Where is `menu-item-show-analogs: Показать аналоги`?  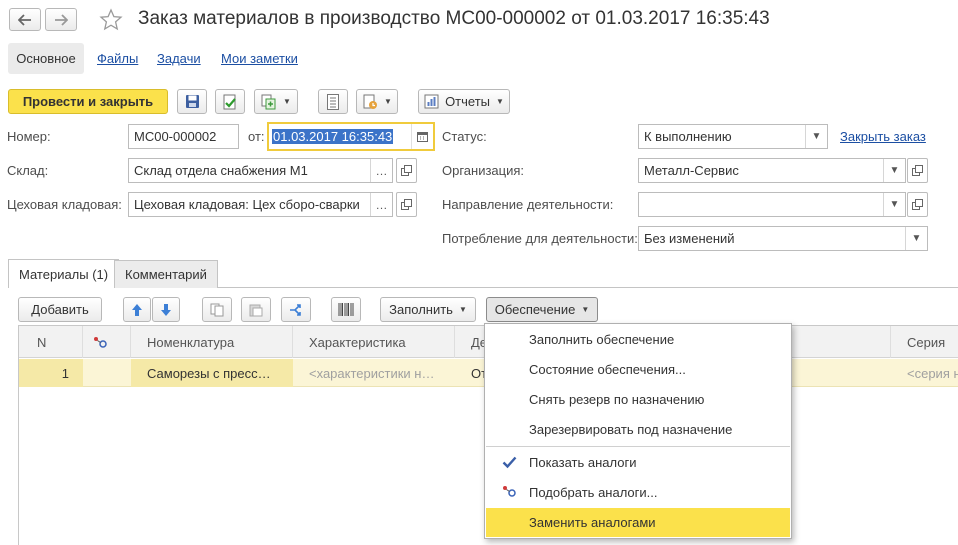
menu-item-show-analogs: Показать аналоги is located at coordinates (638, 462).